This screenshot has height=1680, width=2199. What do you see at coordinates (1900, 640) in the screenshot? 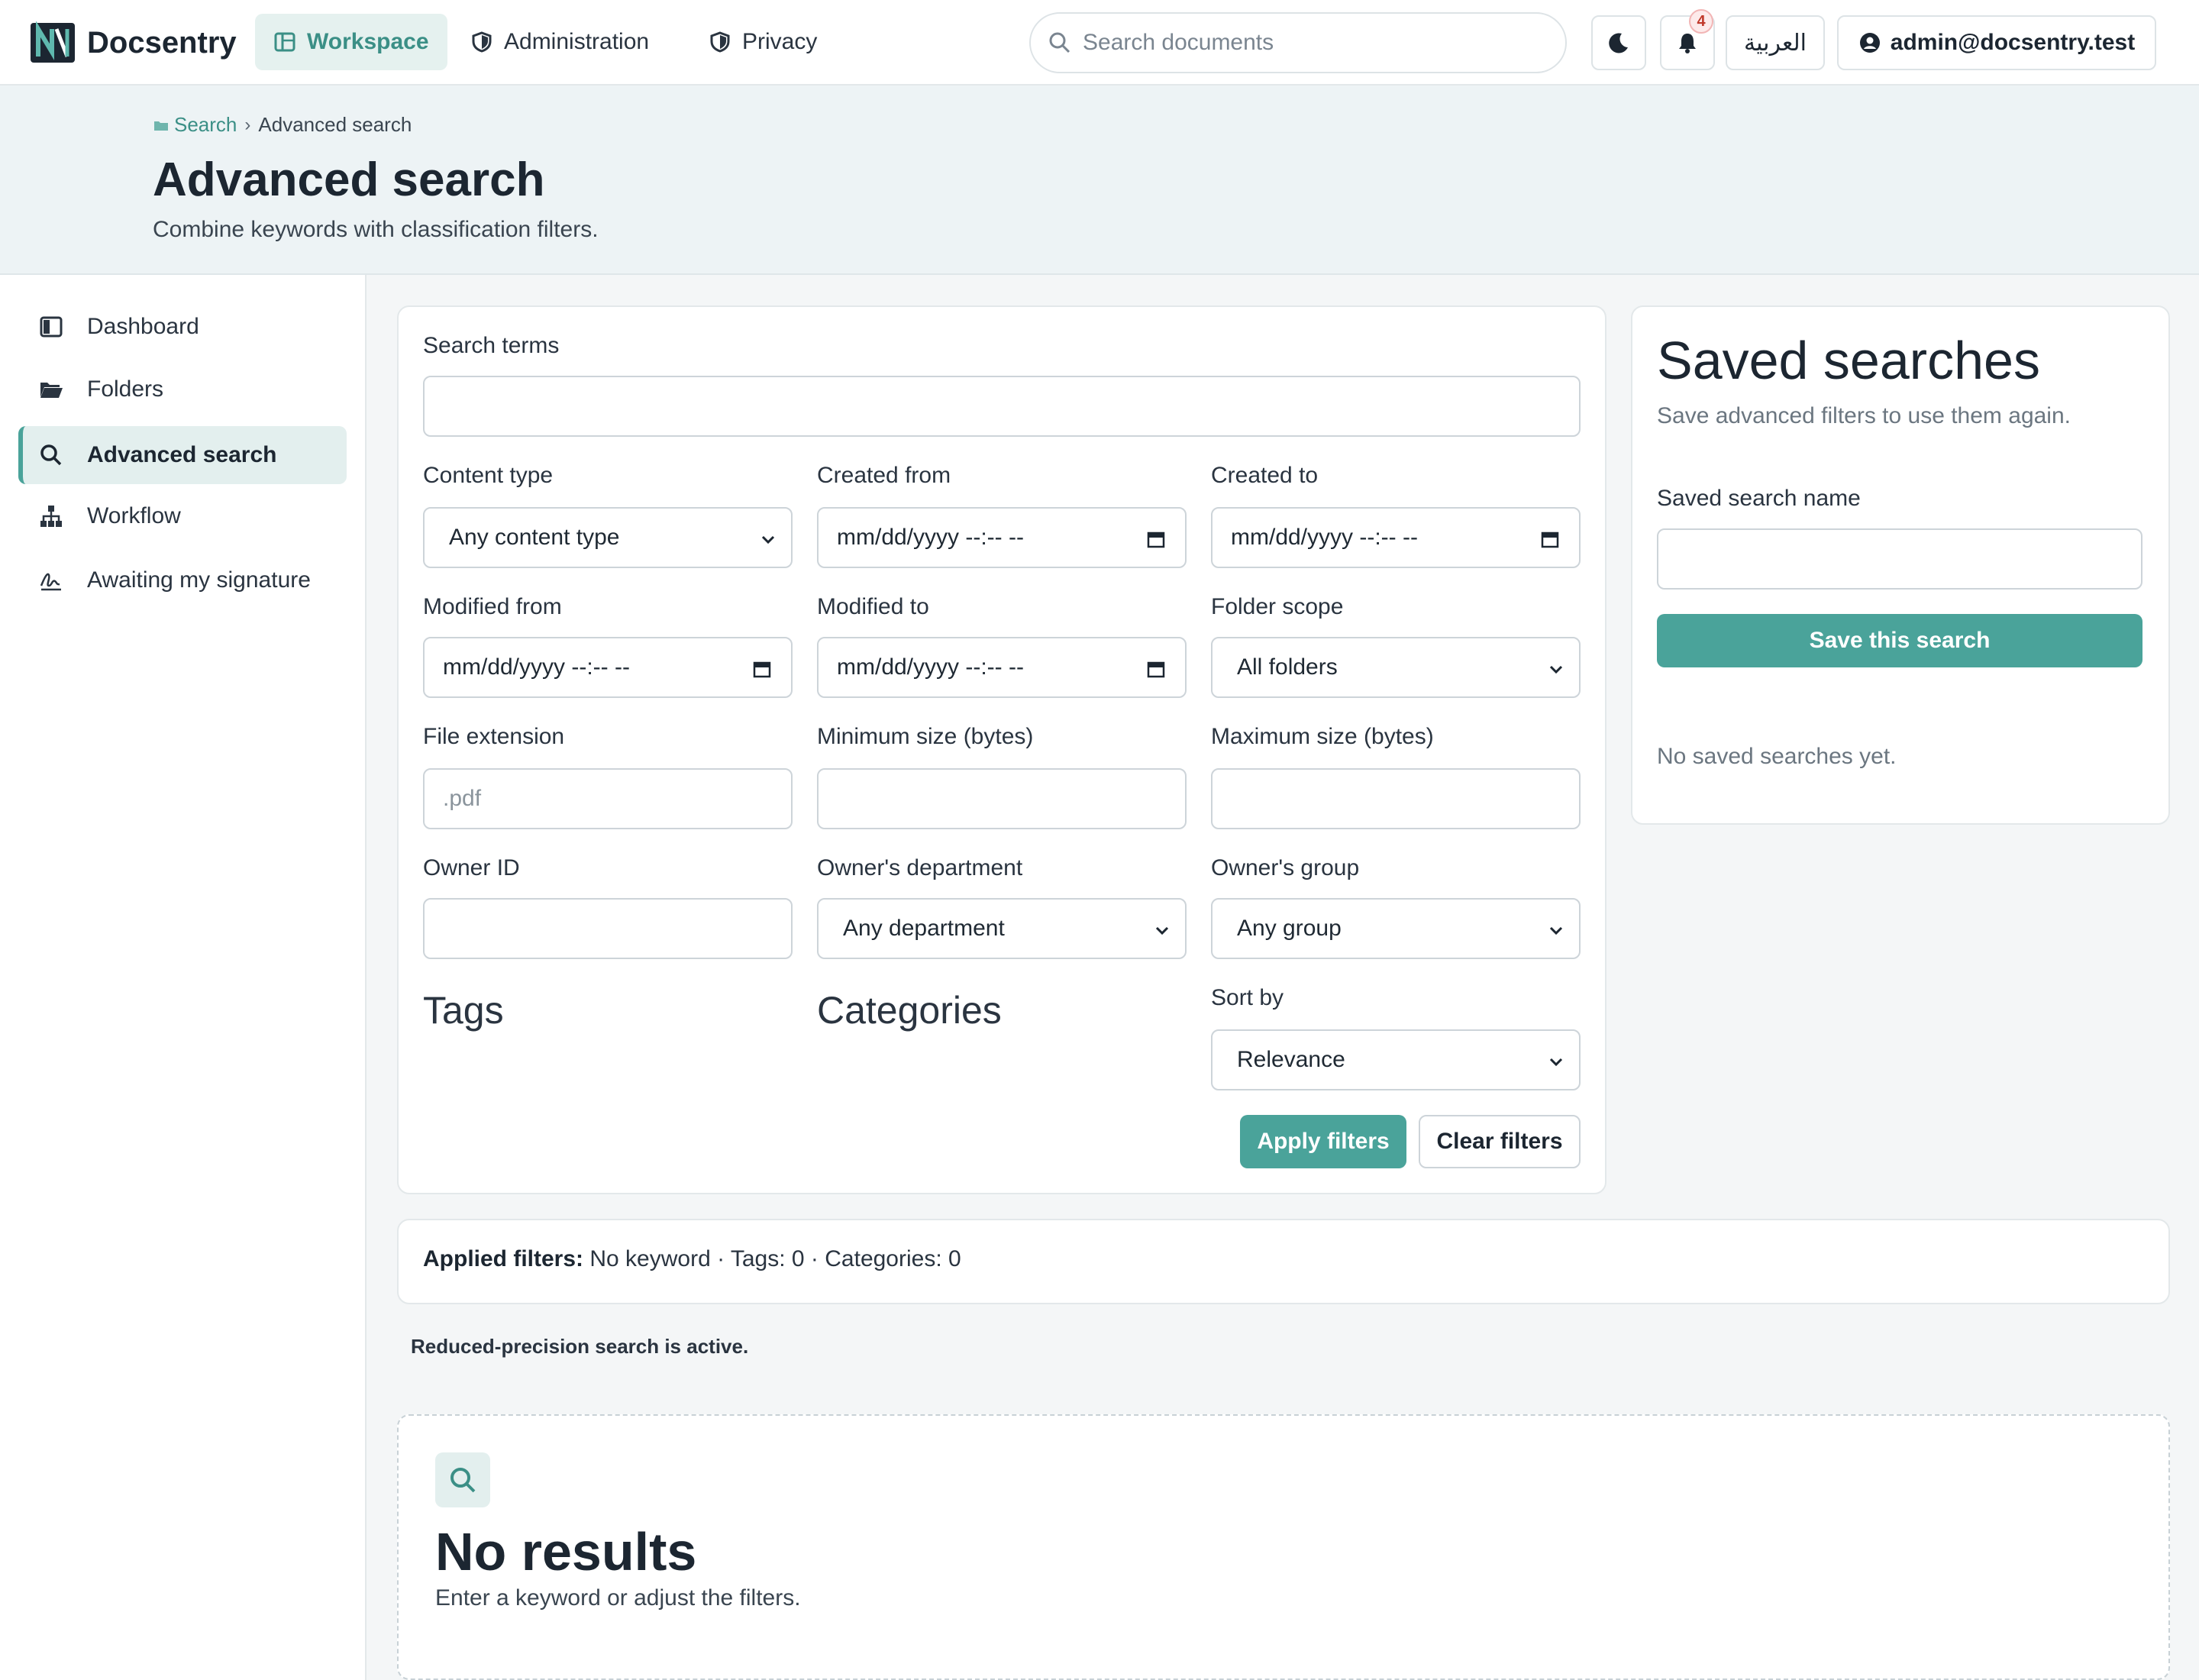
I see `save-search-button: Save this search` at bounding box center [1900, 640].